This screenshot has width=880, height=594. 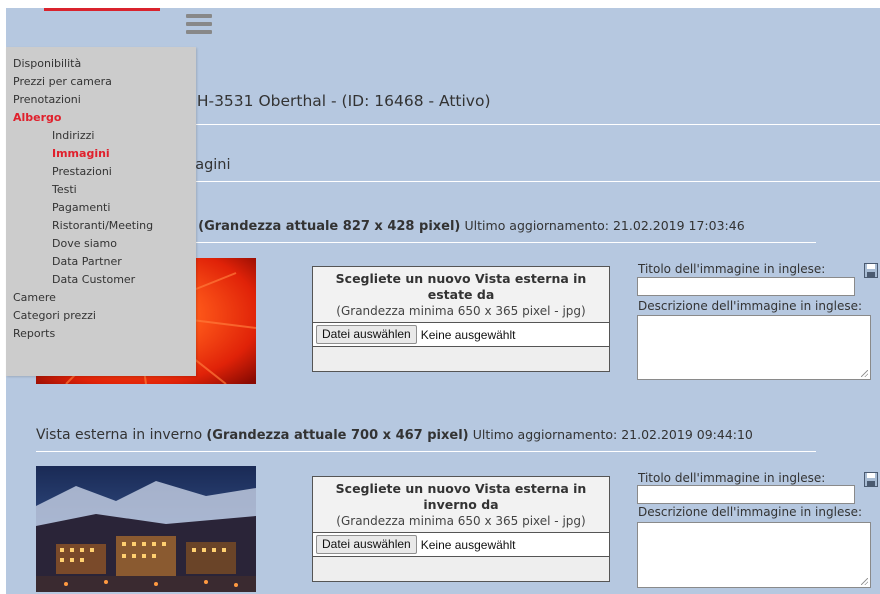 What do you see at coordinates (84, 243) in the screenshot?
I see `menu-item-dove-siamo: Dove siamo` at bounding box center [84, 243].